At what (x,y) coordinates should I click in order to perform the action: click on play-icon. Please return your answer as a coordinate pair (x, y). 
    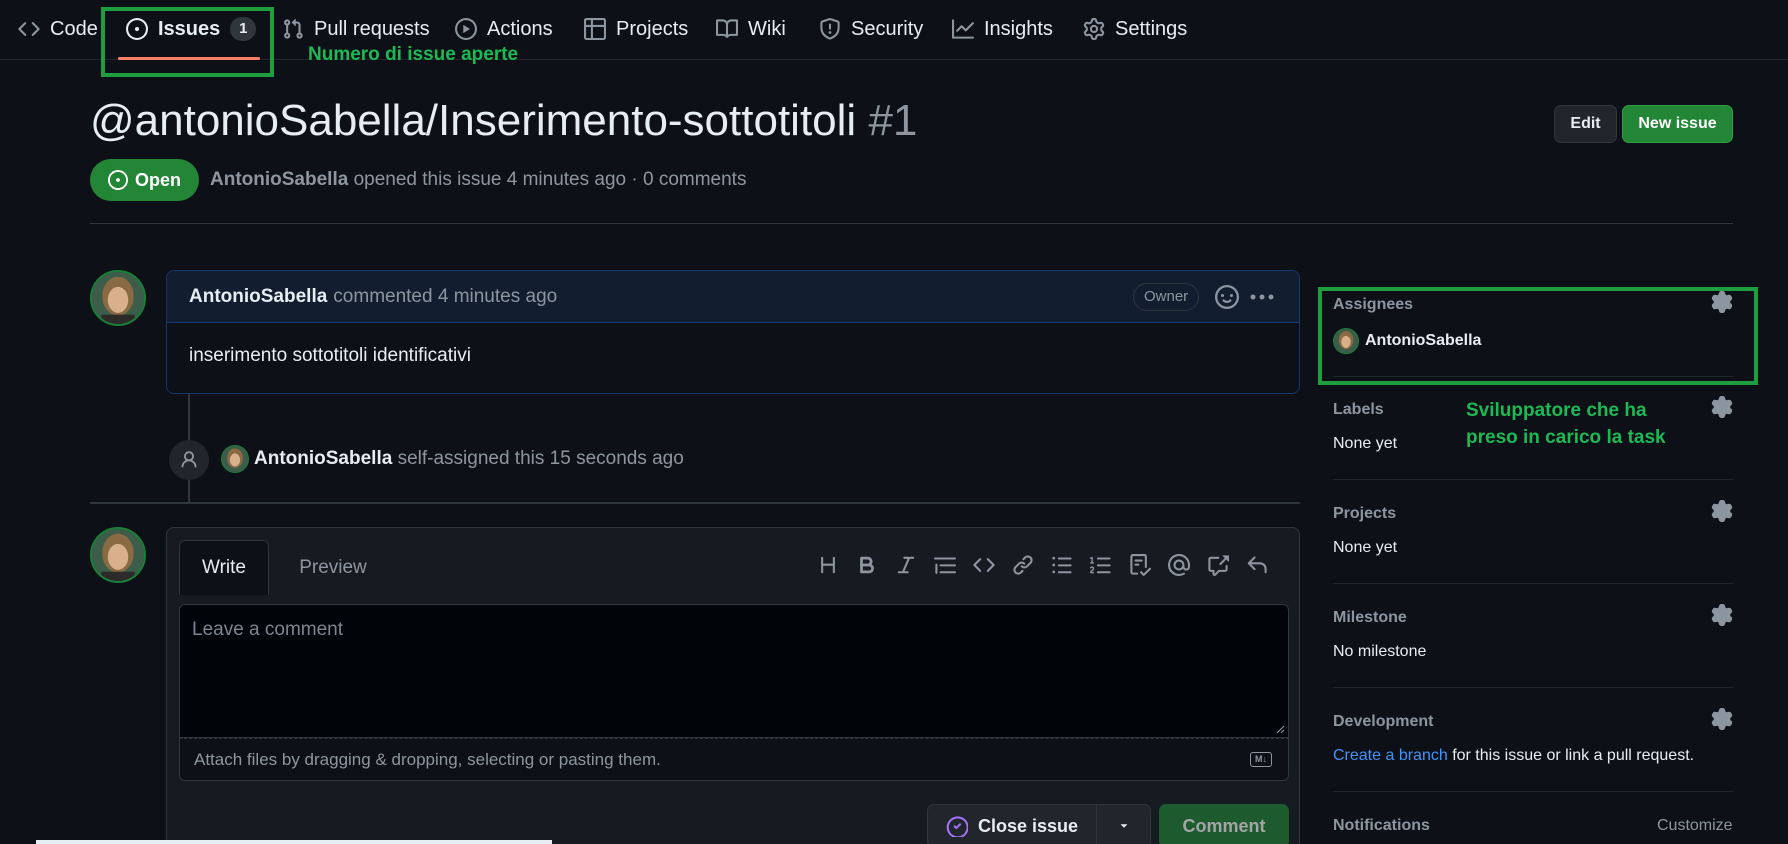
    Looking at the image, I should click on (466, 29).